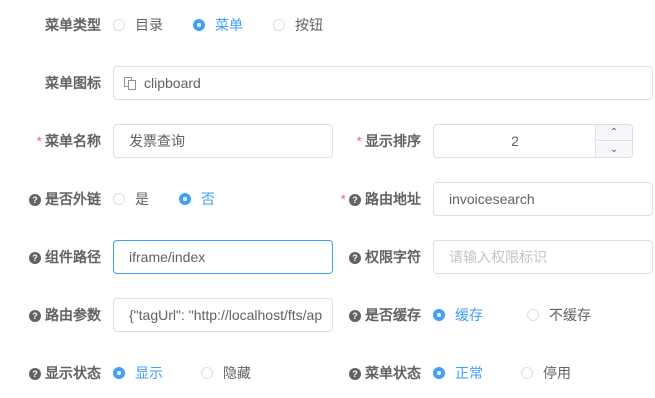 The height and width of the screenshot is (398, 655). Describe the element at coordinates (515, 373) in the screenshot. I see `menu-status-radio-group: 正常 停用` at that location.